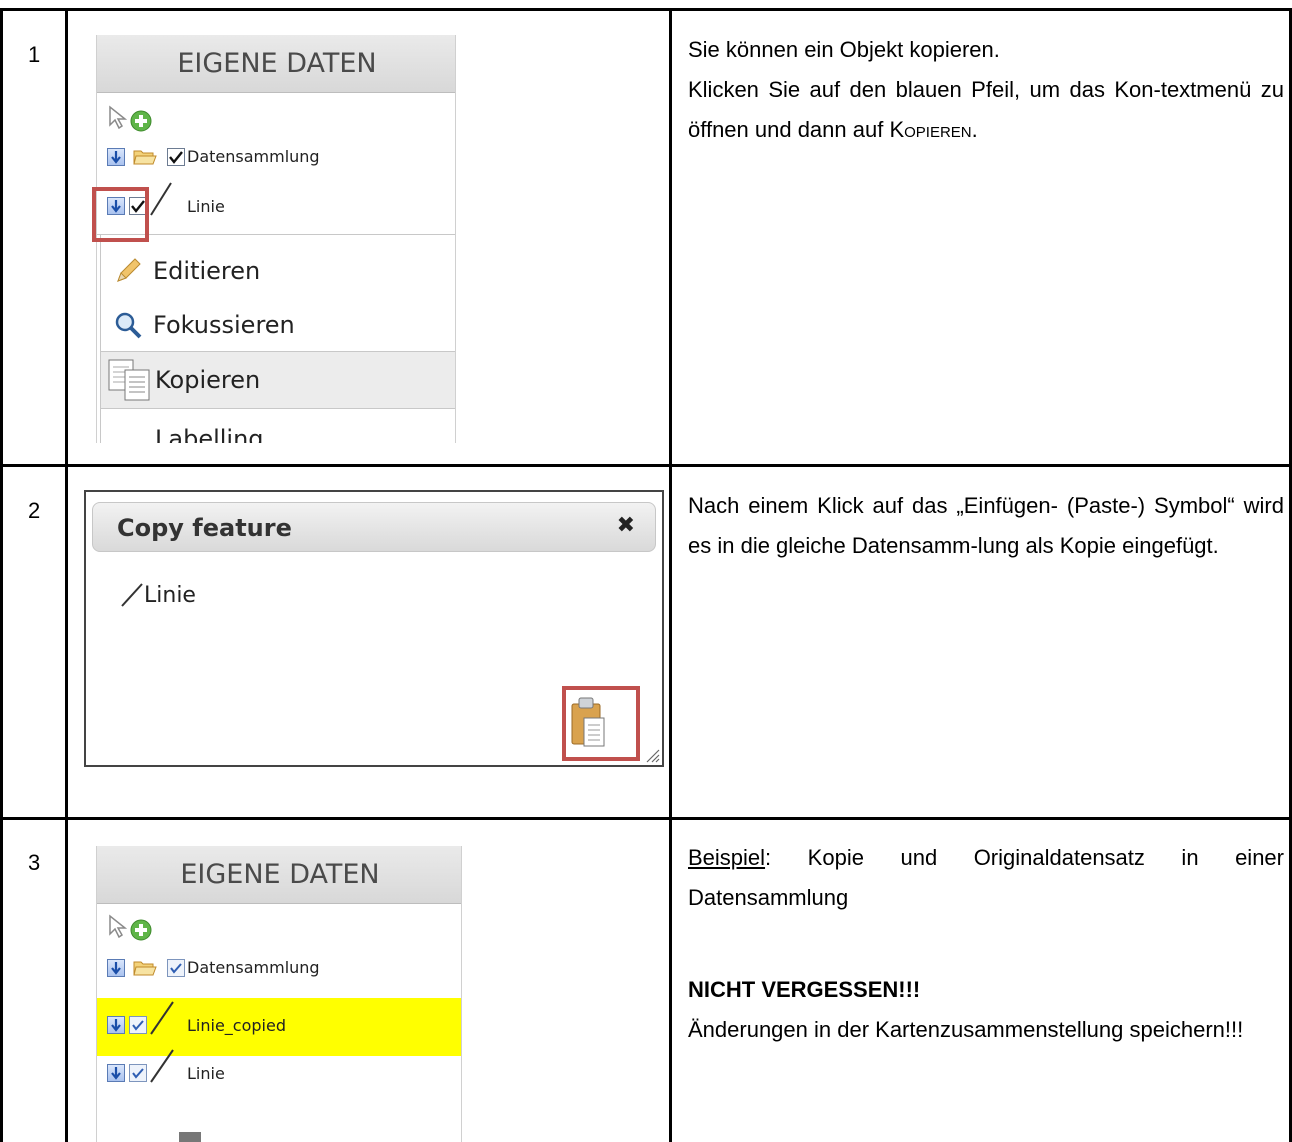 This screenshot has width=1292, height=1142. I want to click on dialog-title: Copy feature, so click(204, 528).